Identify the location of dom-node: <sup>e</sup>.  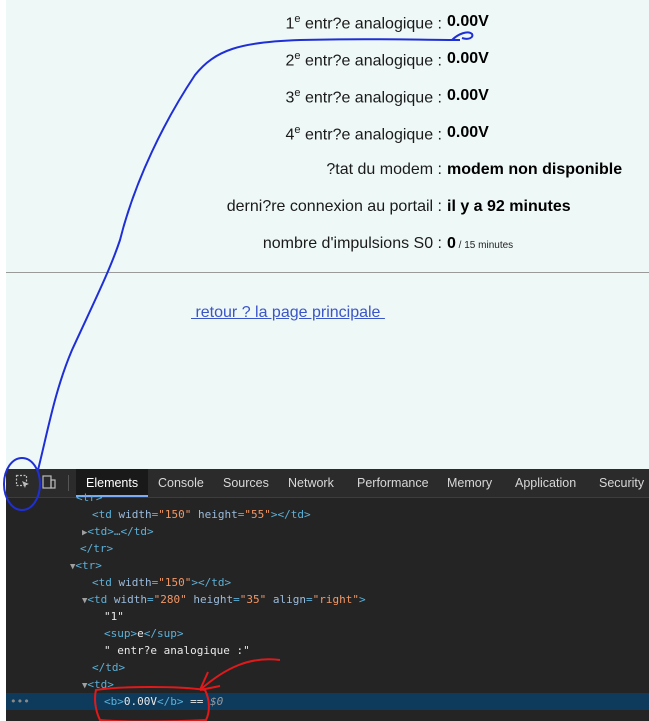
(376, 633).